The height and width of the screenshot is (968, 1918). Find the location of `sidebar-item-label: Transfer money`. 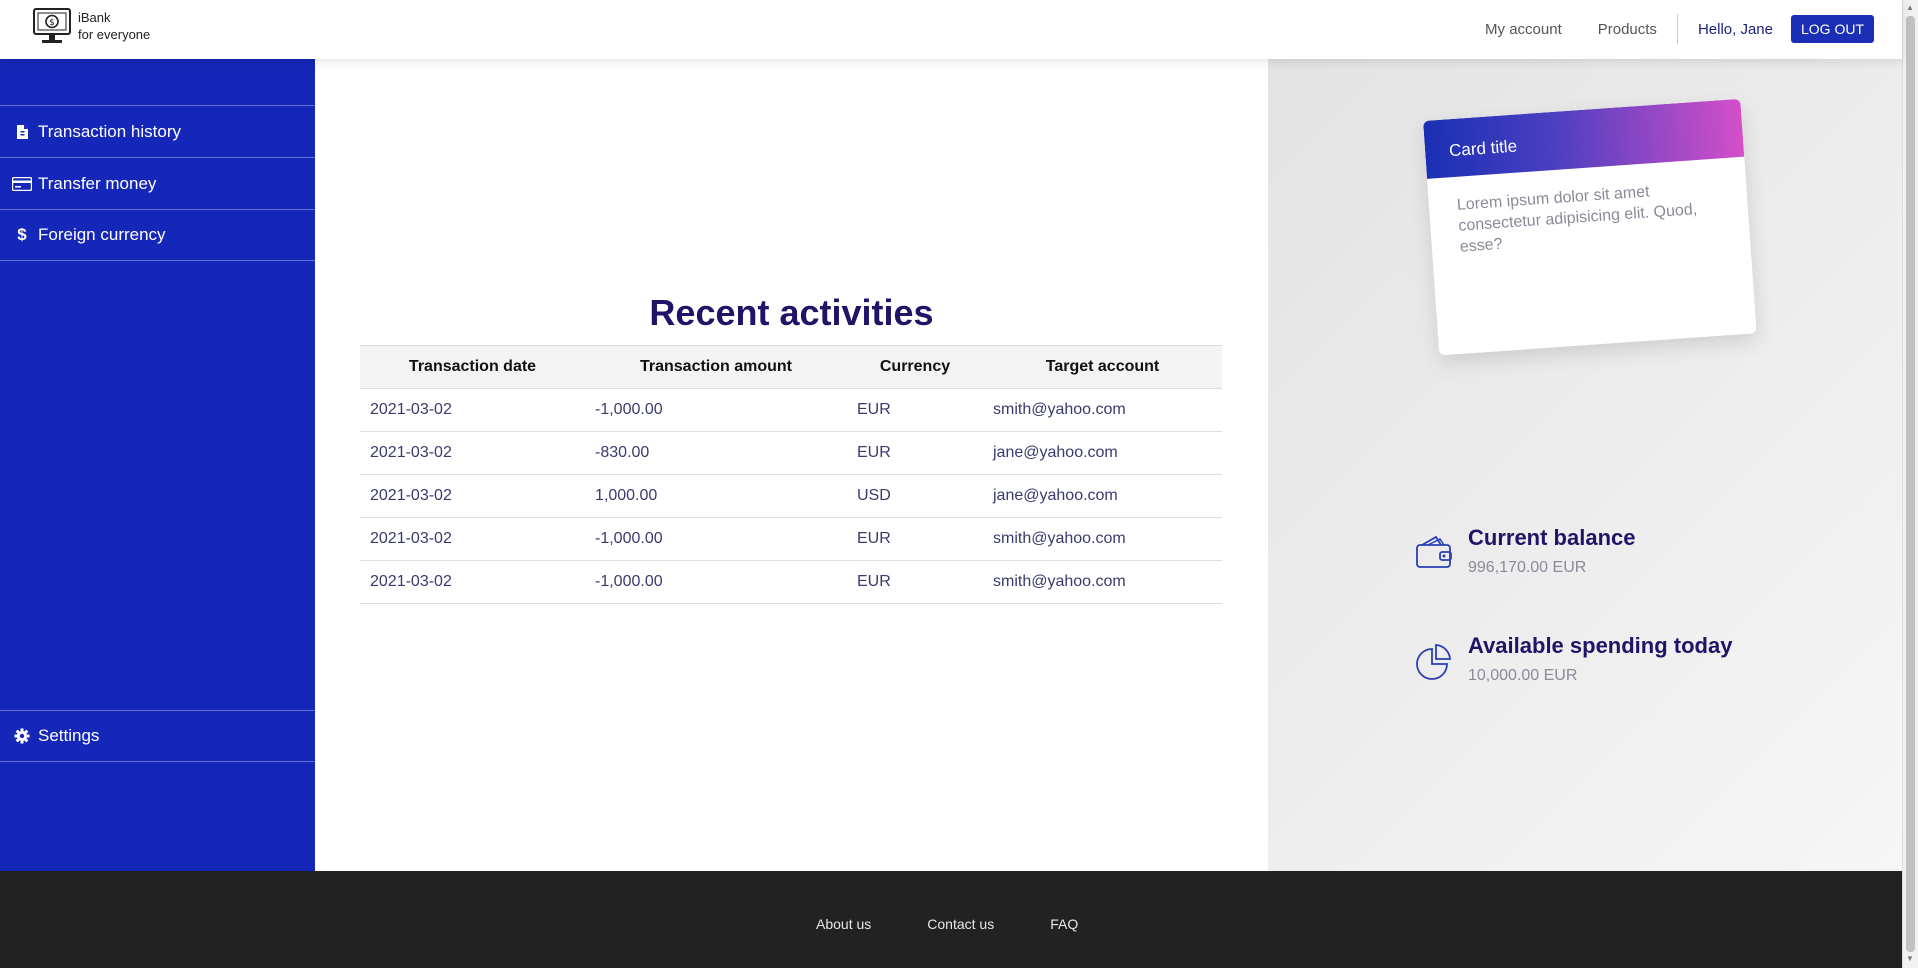

sidebar-item-label: Transfer money is located at coordinates (97, 183).